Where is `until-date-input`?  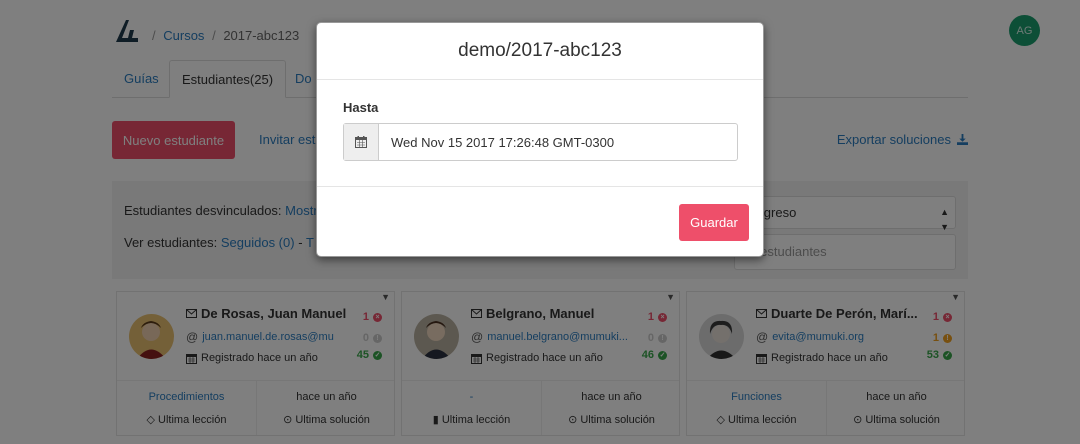 until-date-input is located at coordinates (558, 142).